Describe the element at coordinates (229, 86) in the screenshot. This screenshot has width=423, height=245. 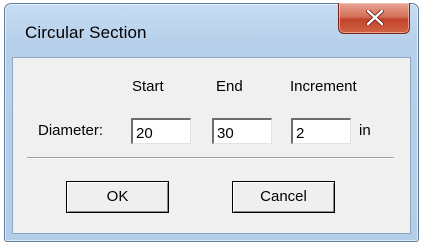
I see `end-column-header: End` at that location.